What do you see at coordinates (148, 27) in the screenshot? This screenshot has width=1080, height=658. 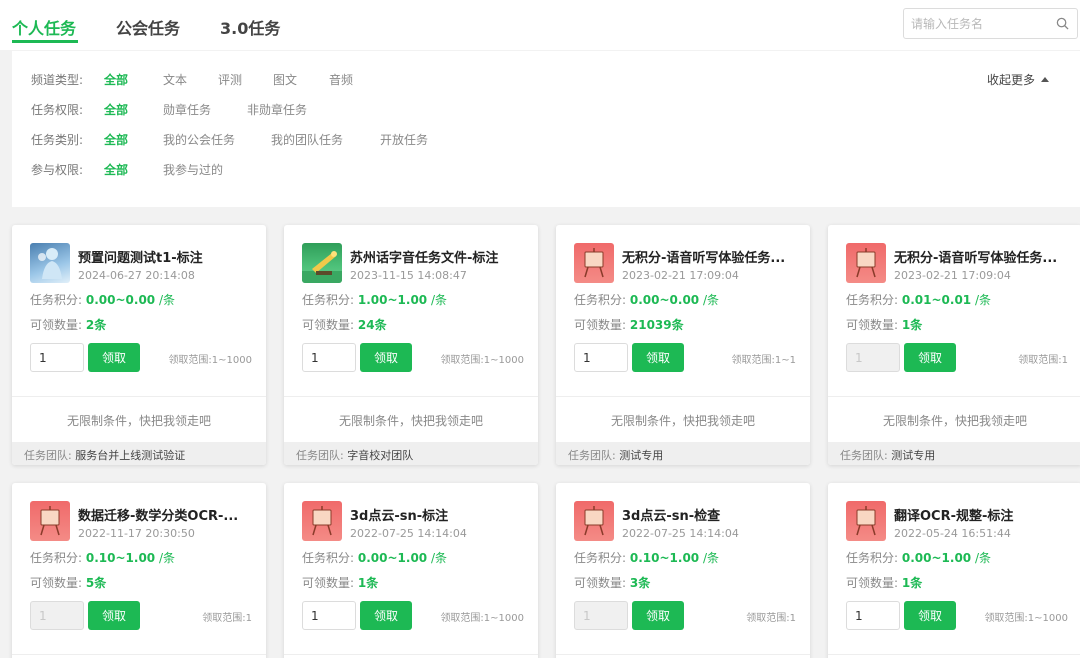 I see `tab-guild-tasks: 公会任务` at bounding box center [148, 27].